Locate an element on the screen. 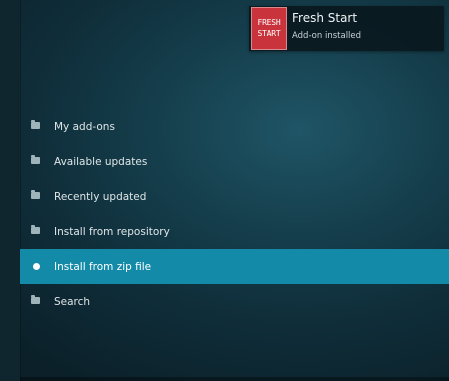  notification-title: Fresh Start is located at coordinates (325, 18).